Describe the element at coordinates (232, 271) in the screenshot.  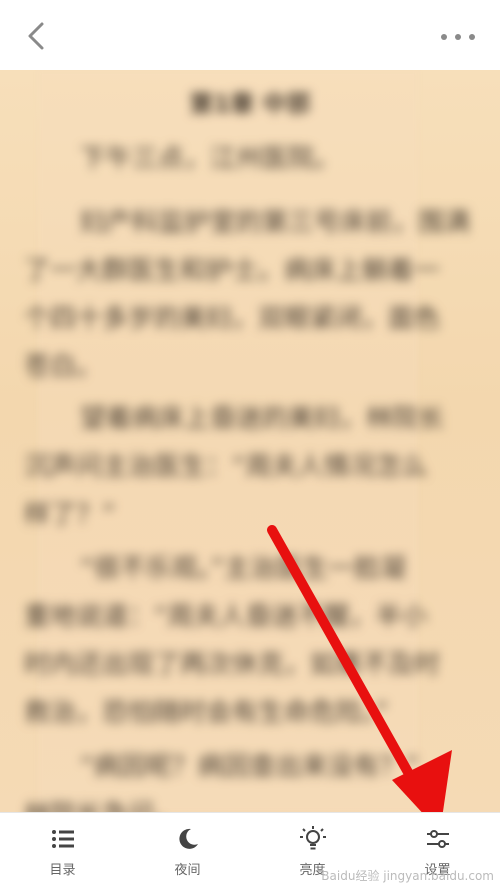
I see `text-line: 了一大群医生和护士。病床上躺着一` at that location.